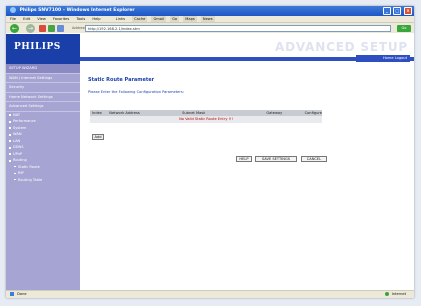 Image resolution: width=421 pixels, height=306 pixels. I want to click on menu-help: Help, so click(96, 19).